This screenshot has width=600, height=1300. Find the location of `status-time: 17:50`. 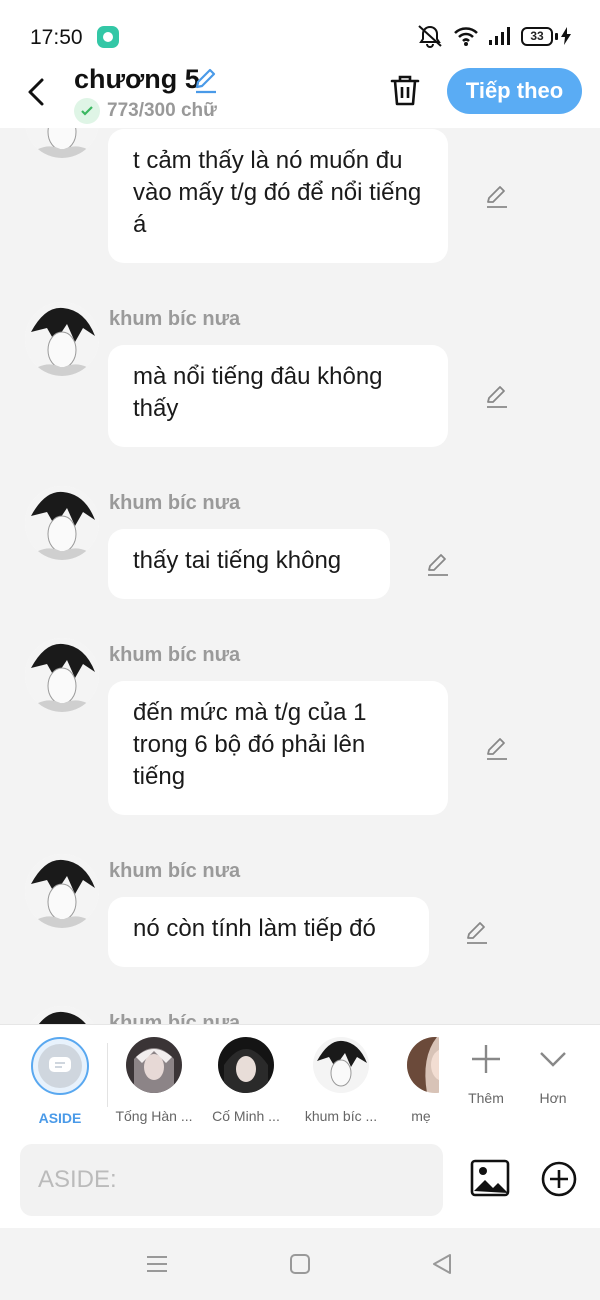

status-time: 17:50 is located at coordinates (56, 37).